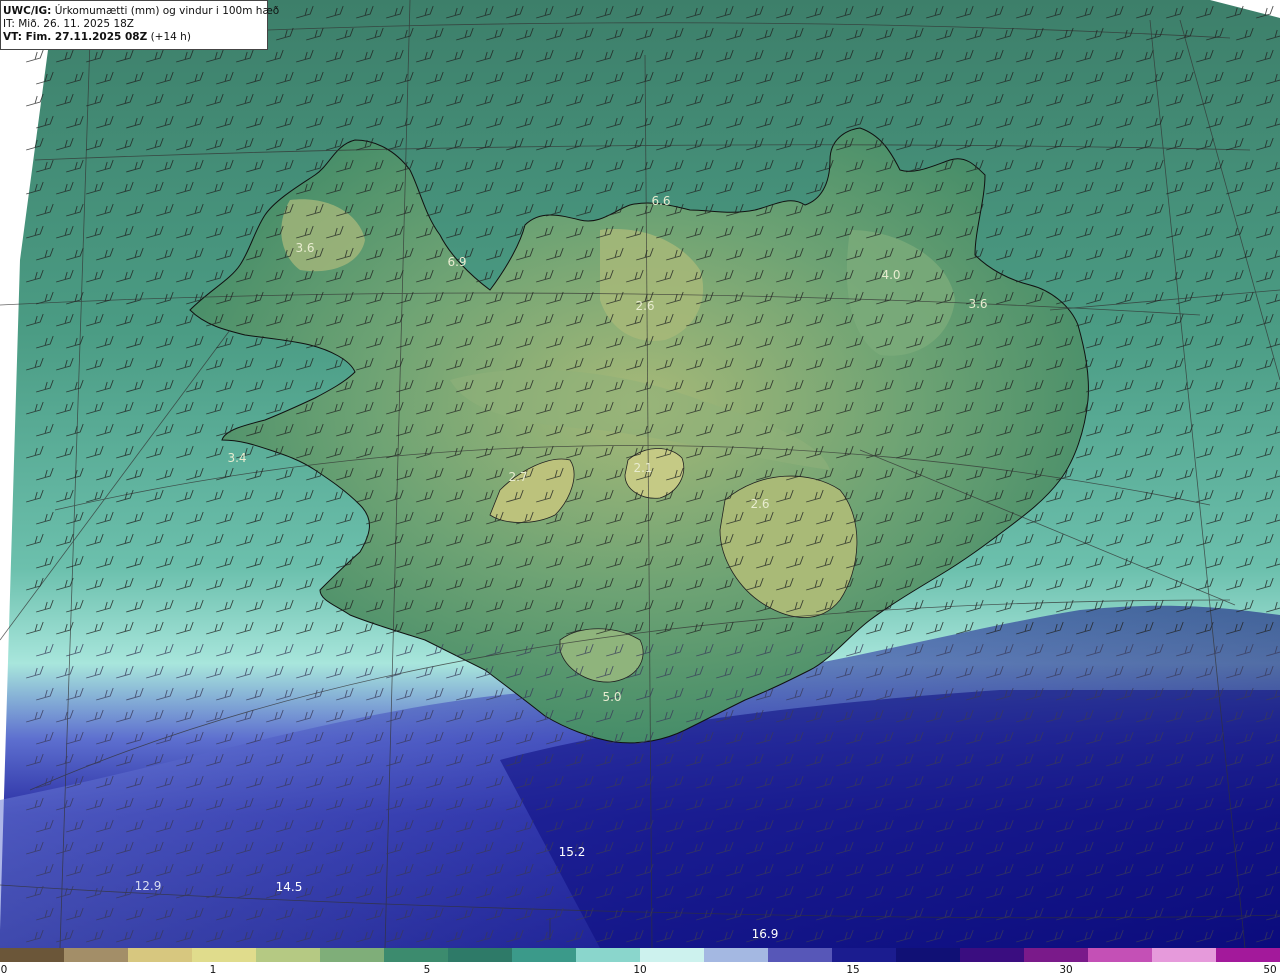 The image size is (1280, 978). What do you see at coordinates (68, 24) in the screenshot?
I see `header-line-2: IT: Mið. 26. 11. 2025 18Z` at bounding box center [68, 24].